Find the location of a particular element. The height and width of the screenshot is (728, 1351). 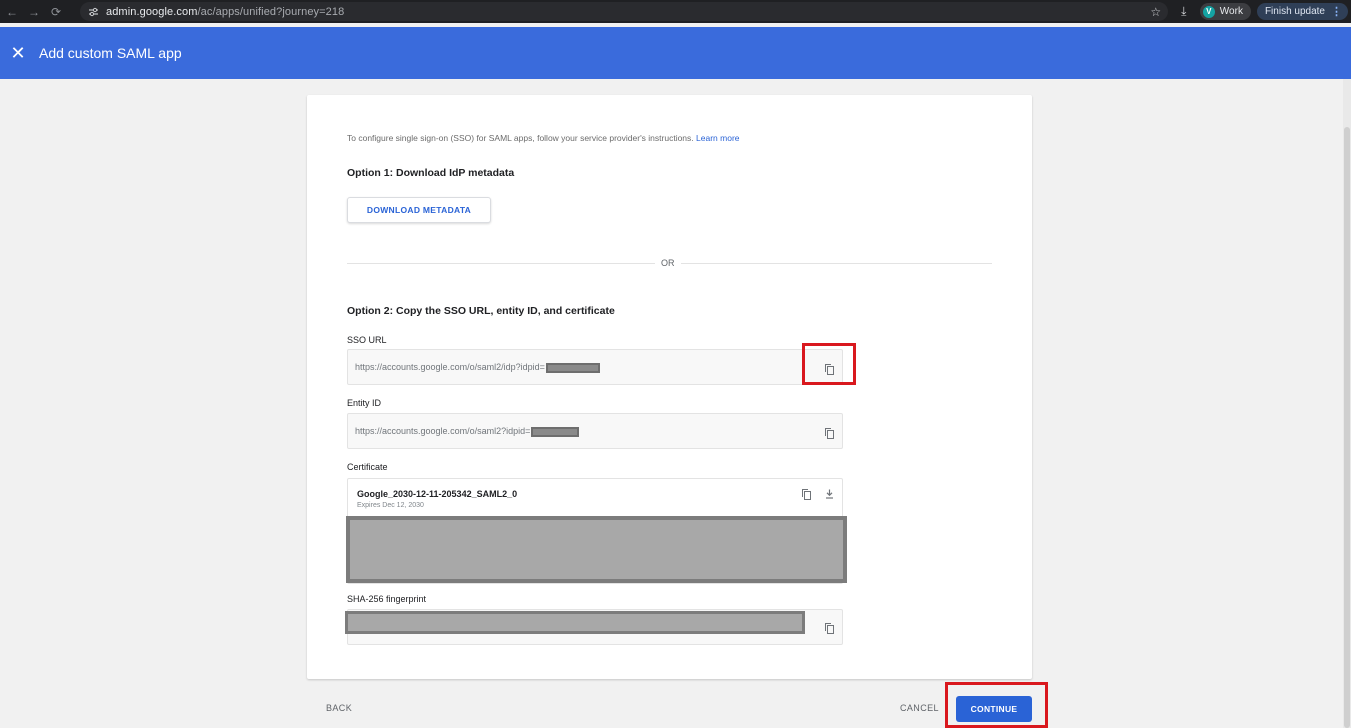

close-icon: ✕ is located at coordinates (18, 53).